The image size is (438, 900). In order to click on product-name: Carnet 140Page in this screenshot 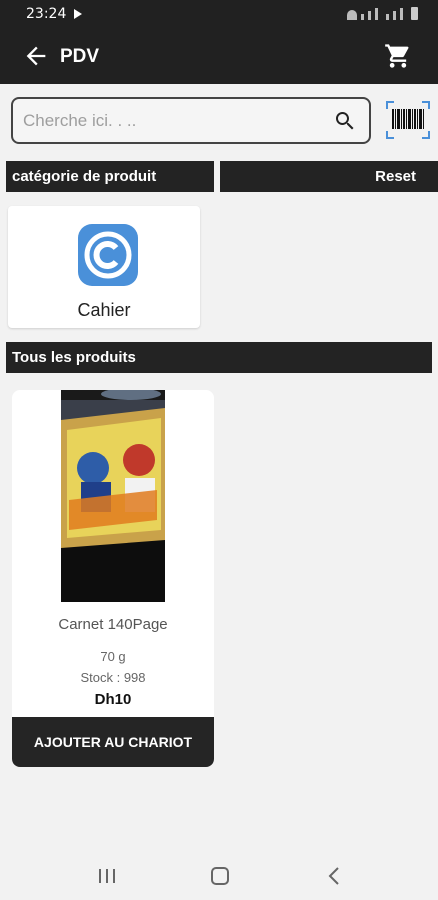, I will do `click(113, 624)`.